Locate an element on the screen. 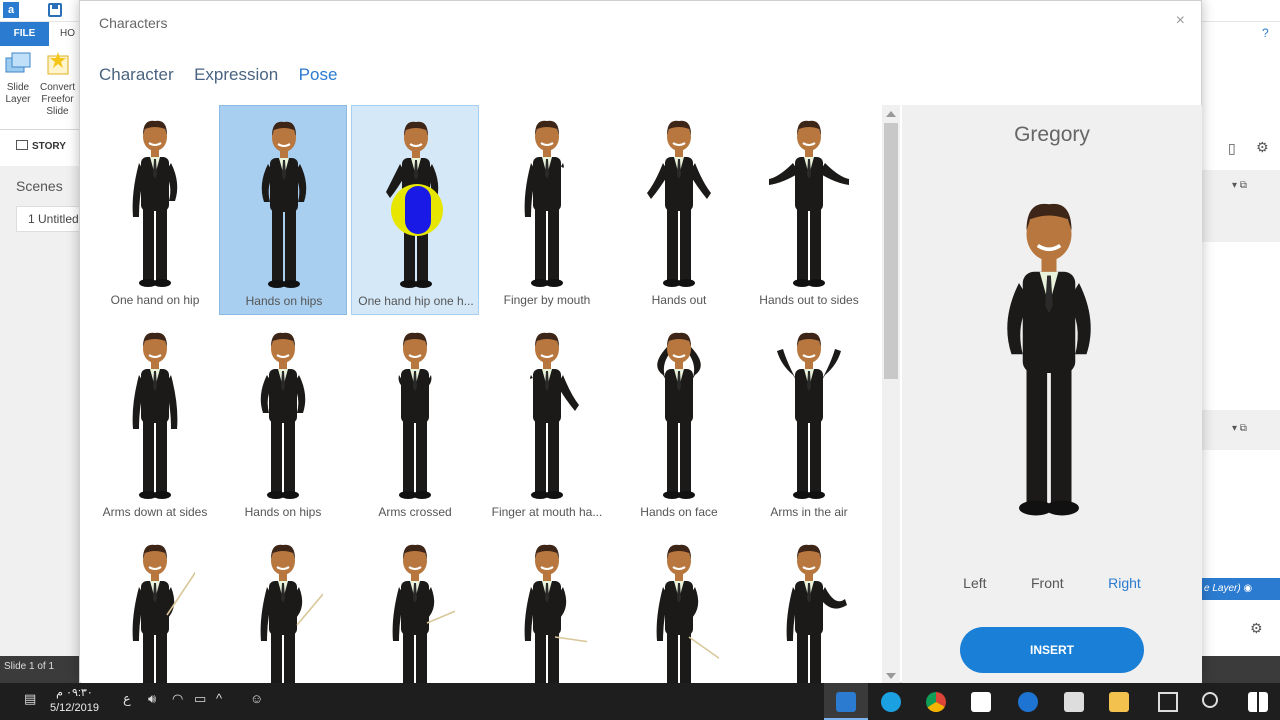  start-button is located at coordinates (1258, 701).